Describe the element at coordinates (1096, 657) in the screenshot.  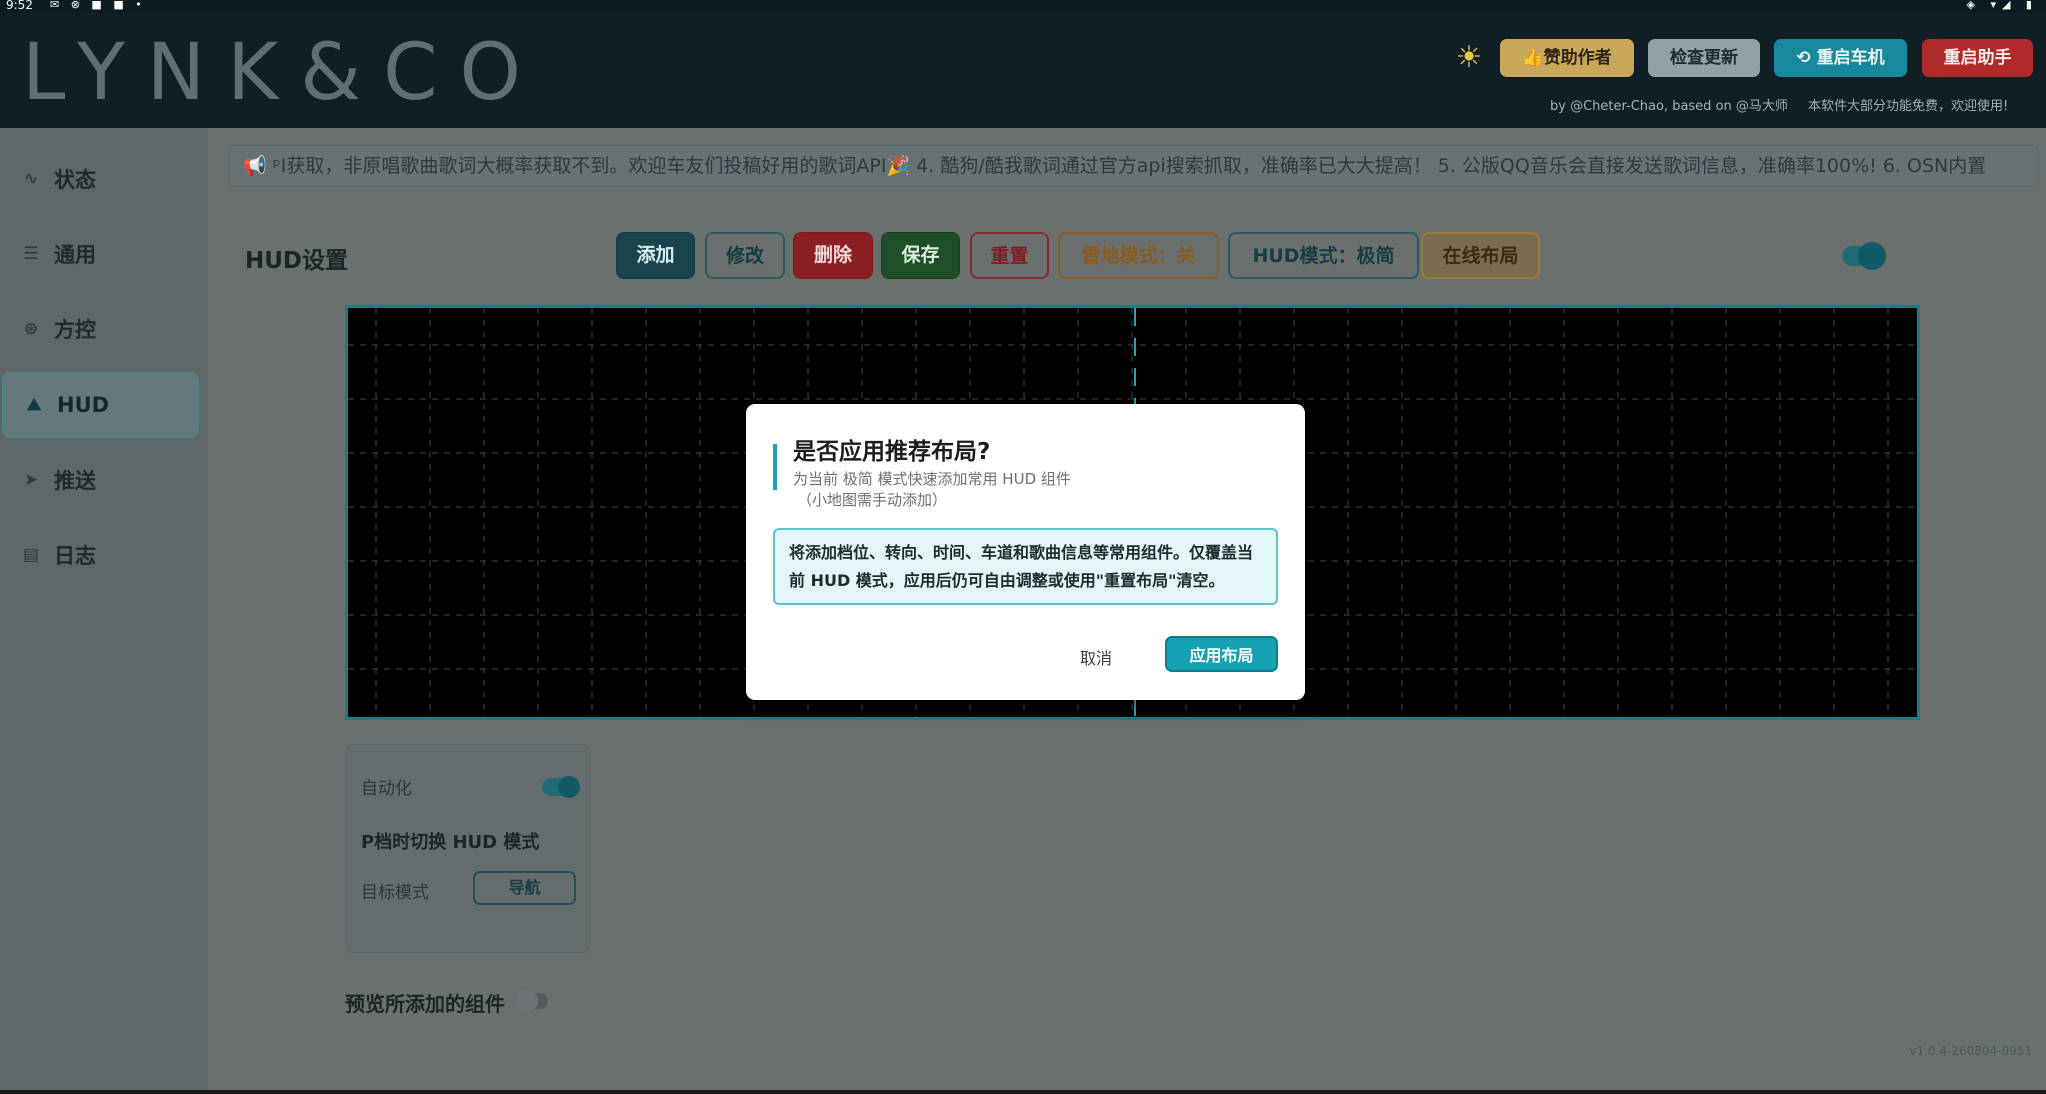
I see `cancel-button: 取消` at that location.